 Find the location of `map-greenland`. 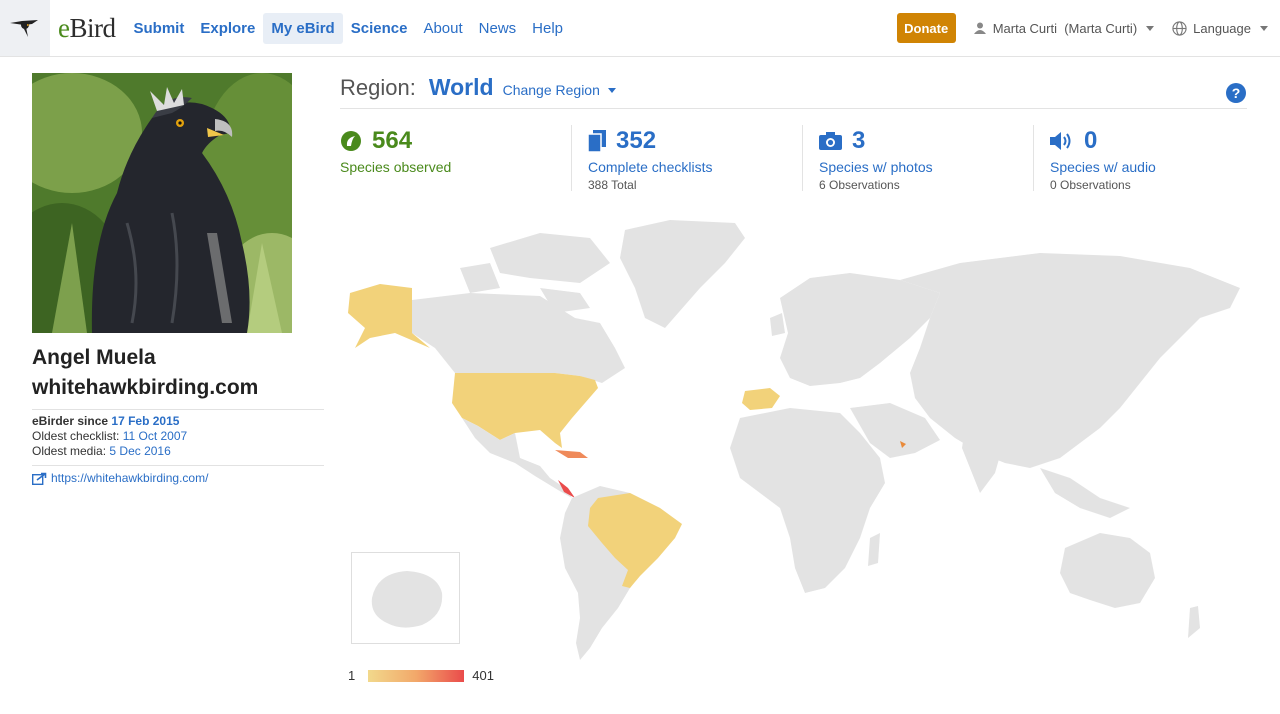

map-greenland is located at coordinates (682, 274).